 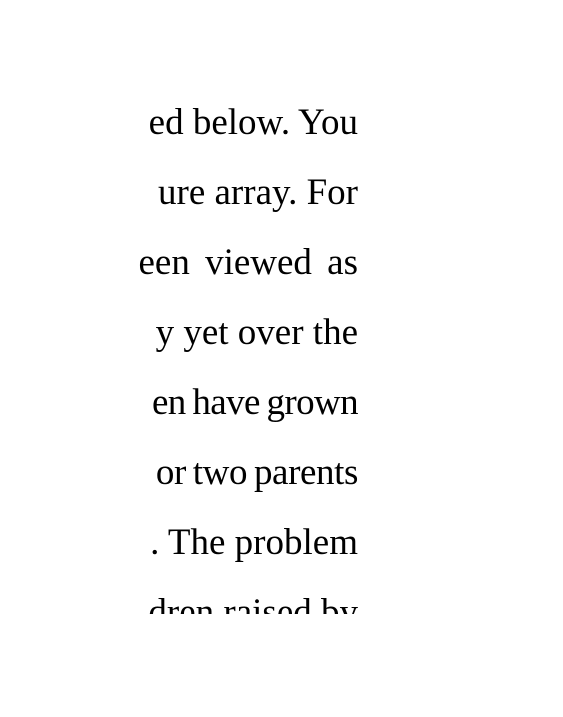 I want to click on text-line: dren raised by, so click(x=253, y=603).